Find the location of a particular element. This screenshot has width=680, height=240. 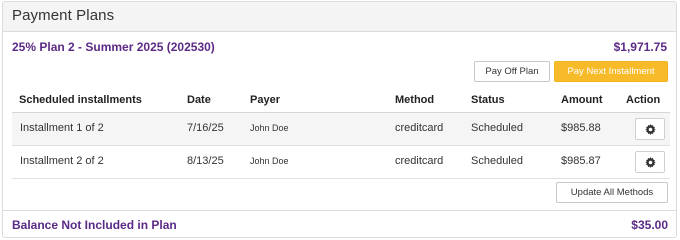

header-status: Status is located at coordinates (488, 100).